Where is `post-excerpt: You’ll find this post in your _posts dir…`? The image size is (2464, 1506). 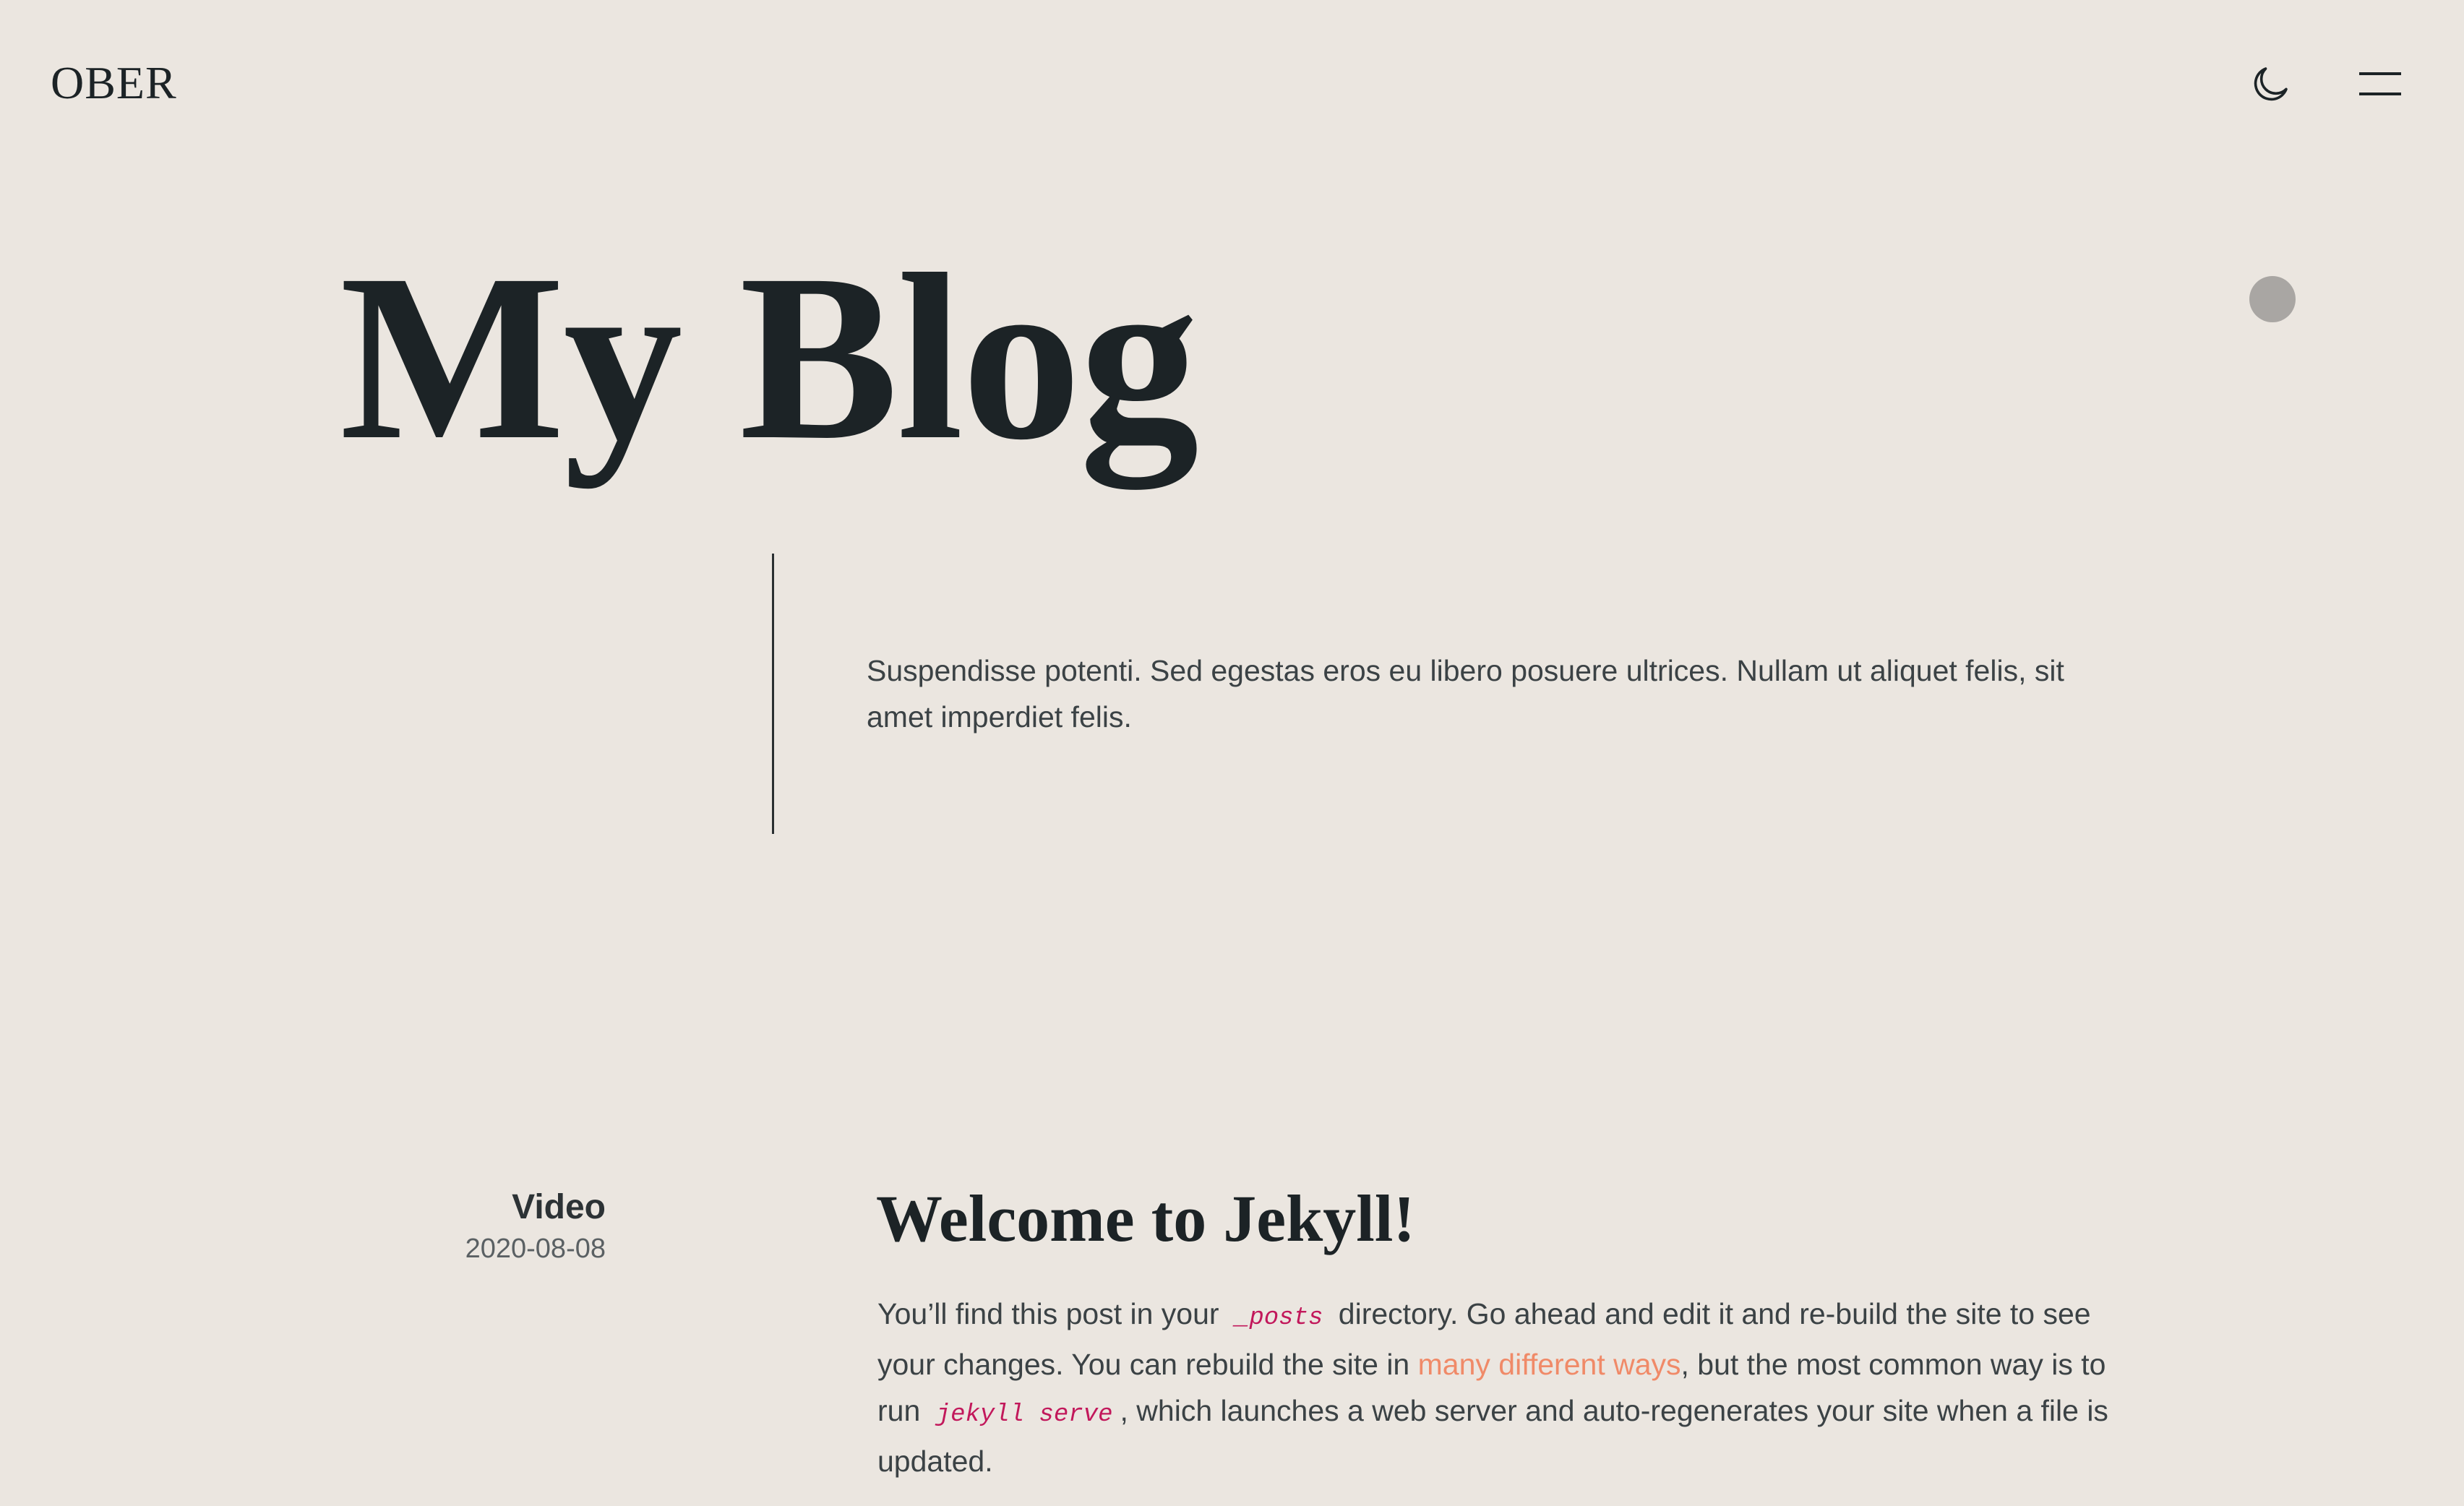
post-excerpt: You’ll find this post in your _posts dir… is located at coordinates (1506, 1387).